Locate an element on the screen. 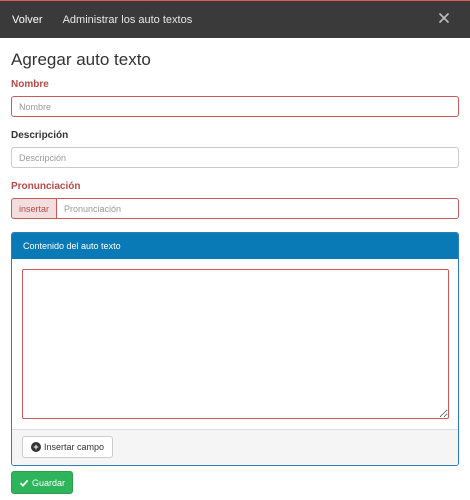 The image size is (470, 500). pronunciacion-input is located at coordinates (257, 208).